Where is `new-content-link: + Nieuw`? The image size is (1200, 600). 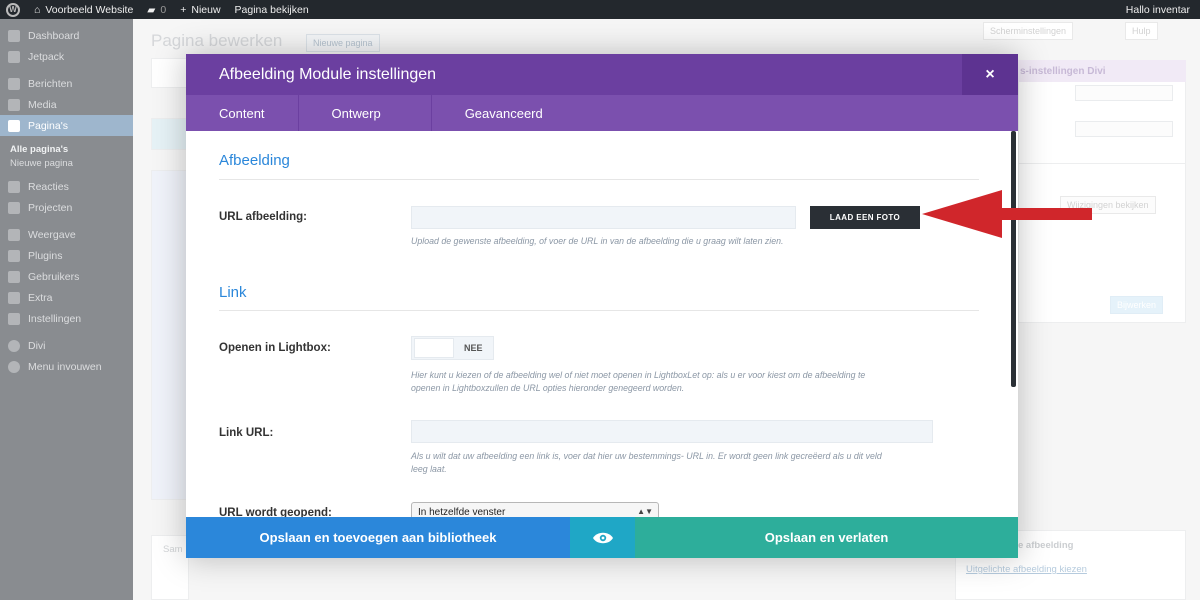 new-content-link: + Nieuw is located at coordinates (200, 10).